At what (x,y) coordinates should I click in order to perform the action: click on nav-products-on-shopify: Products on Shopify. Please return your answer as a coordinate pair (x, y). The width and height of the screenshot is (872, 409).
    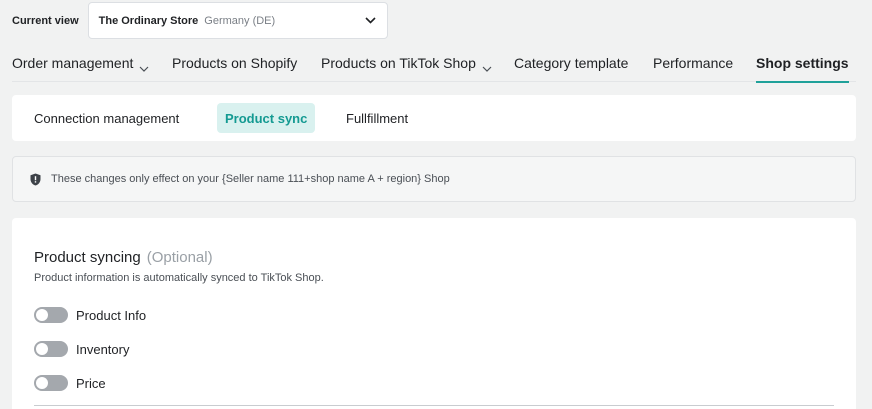
    Looking at the image, I should click on (234, 67).